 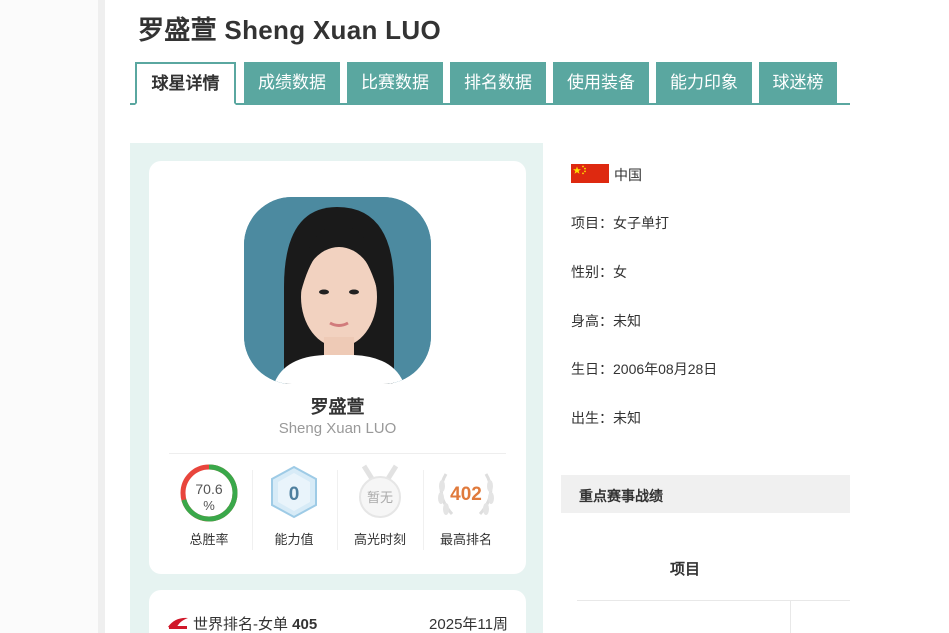 What do you see at coordinates (498, 82) in the screenshot?
I see `tab-ranking-data: 排名数据` at bounding box center [498, 82].